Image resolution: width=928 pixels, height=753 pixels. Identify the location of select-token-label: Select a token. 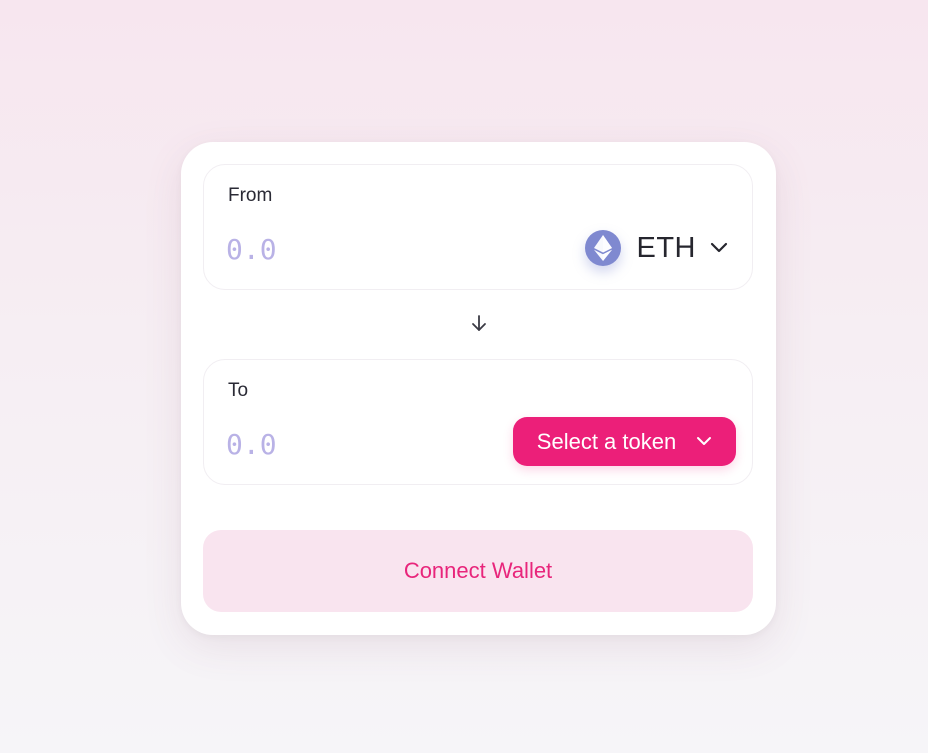
(606, 441).